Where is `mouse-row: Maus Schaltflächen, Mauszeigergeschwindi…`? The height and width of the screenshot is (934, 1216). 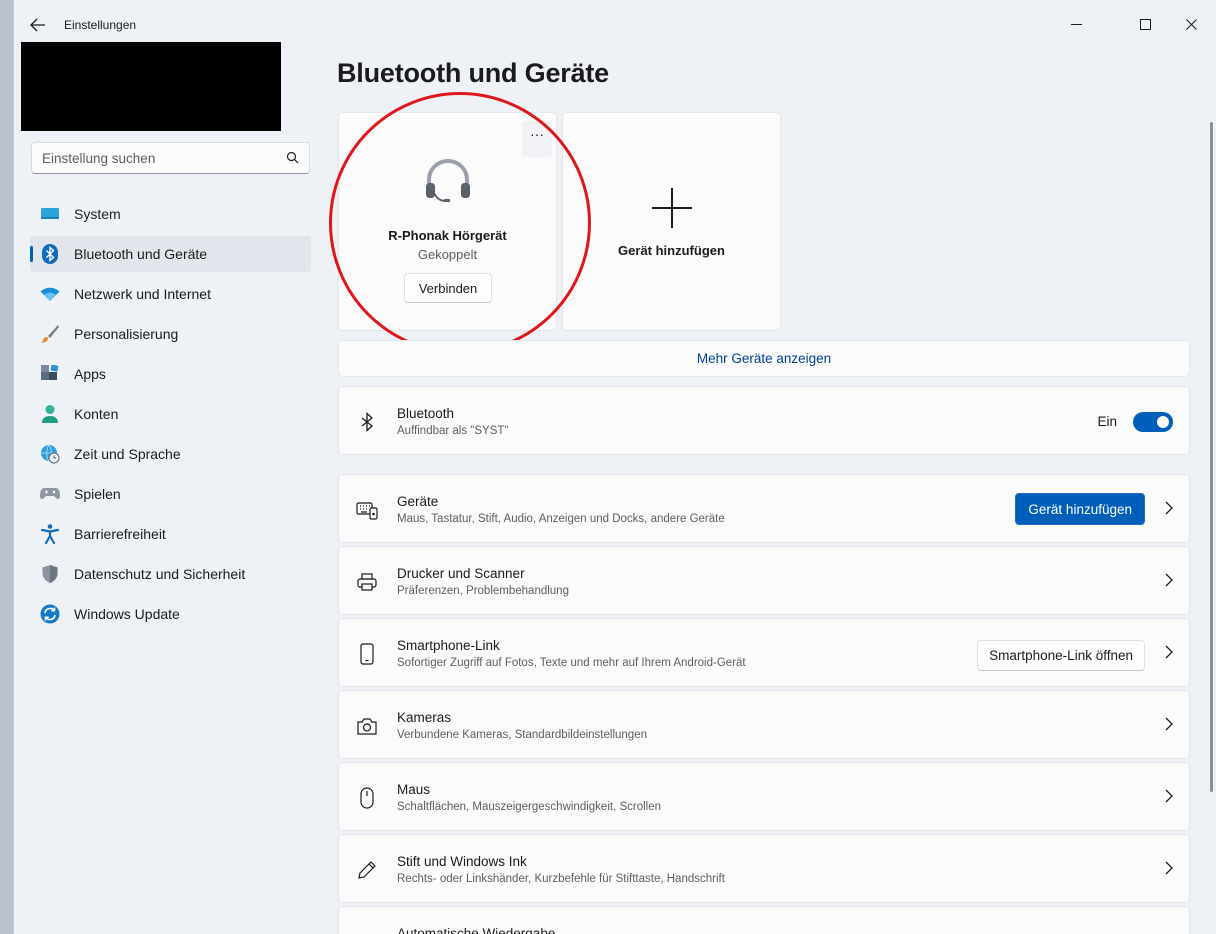
mouse-row: Maus Schaltflächen, Mauszeigergeschwindi… is located at coordinates (764, 796).